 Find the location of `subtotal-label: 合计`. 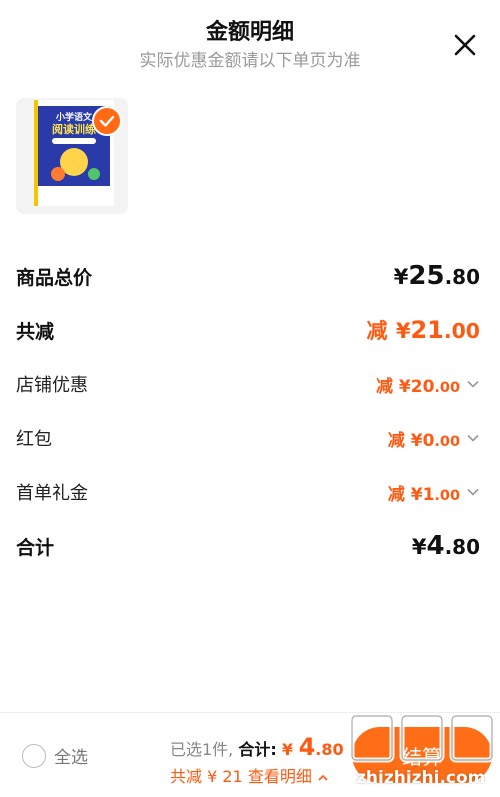

subtotal-label: 合计 is located at coordinates (35, 547).